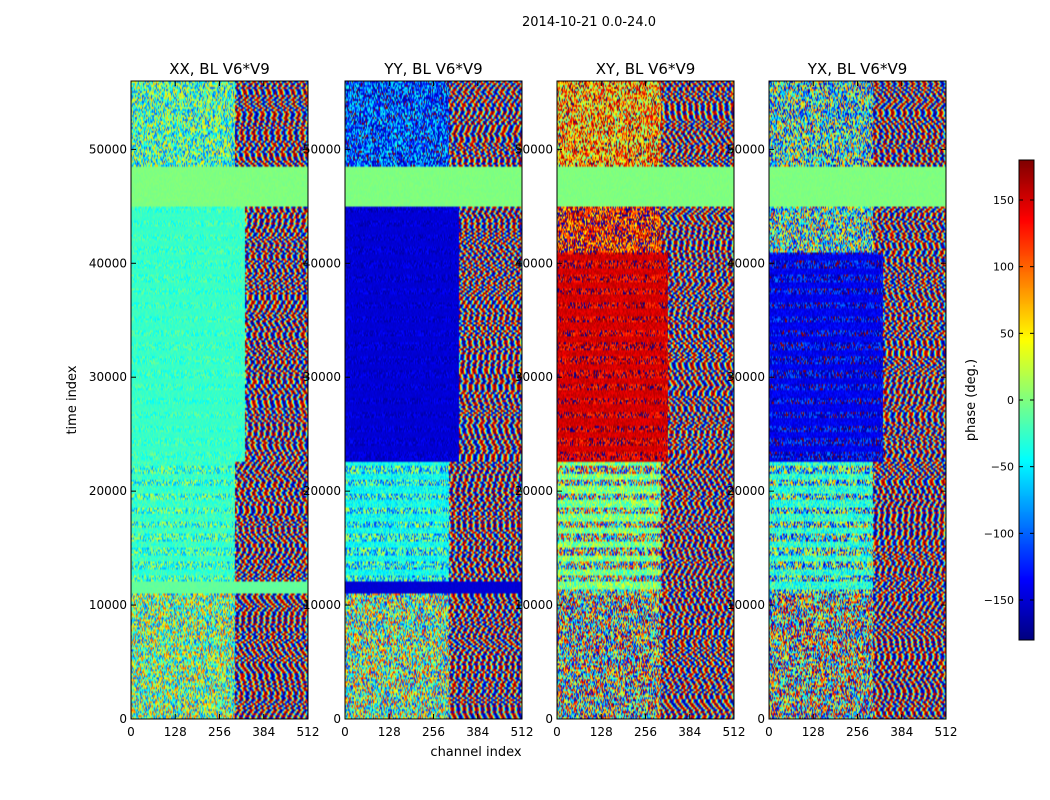  What do you see at coordinates (72, 399) in the screenshot?
I see `y-axis-label: time index` at bounding box center [72, 399].